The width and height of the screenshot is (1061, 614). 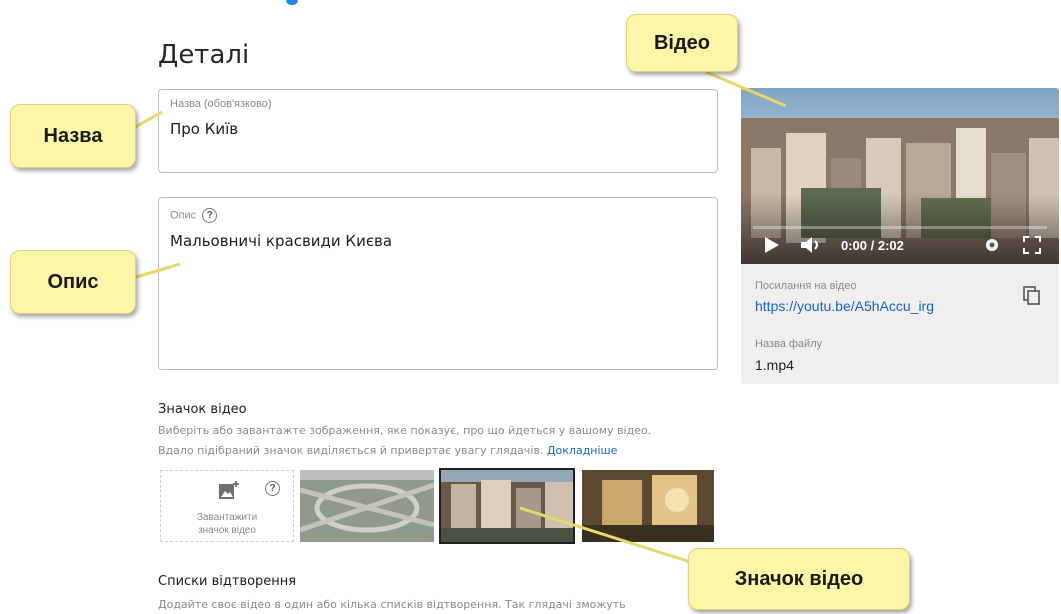 I want to click on callout-video: Відео, so click(x=682, y=43).